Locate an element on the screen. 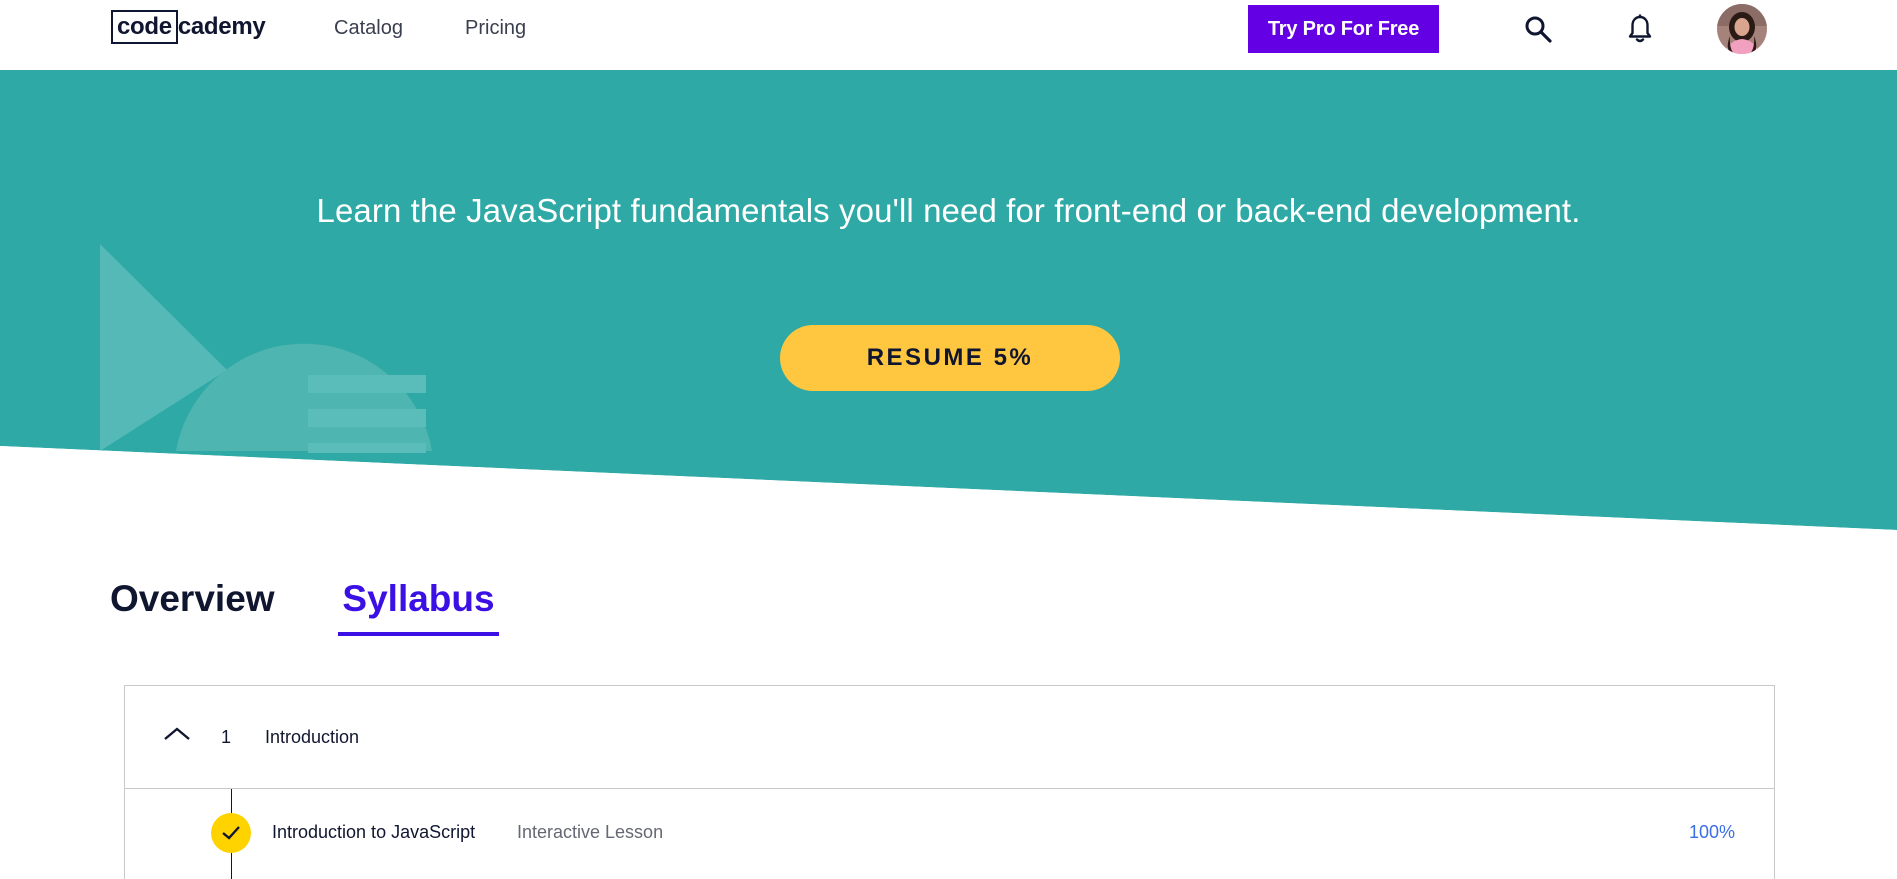 The image size is (1897, 879). logo-code-box: code is located at coordinates (144, 27).